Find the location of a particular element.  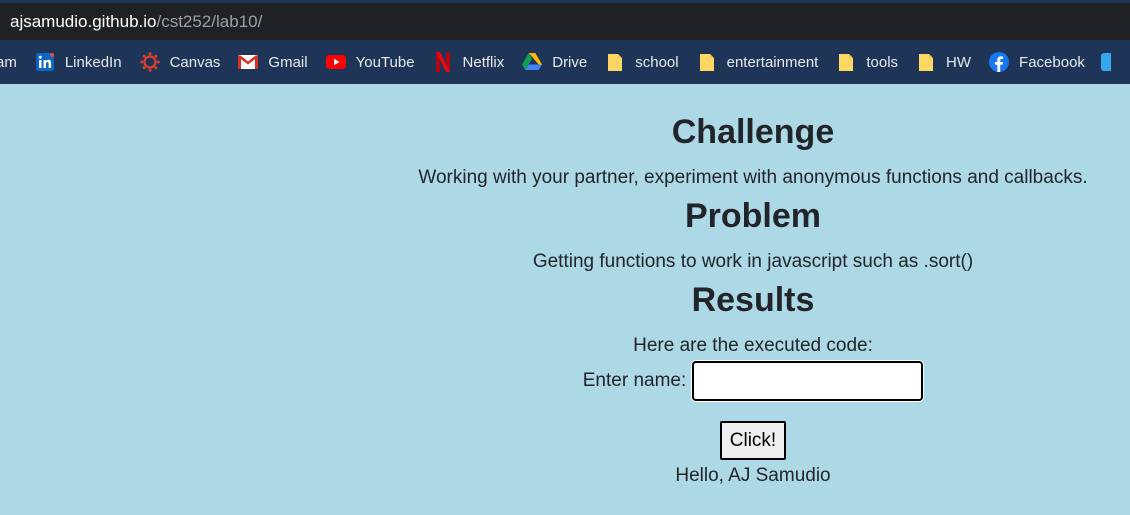

results-text: Here are the executed code: is located at coordinates (753, 345).